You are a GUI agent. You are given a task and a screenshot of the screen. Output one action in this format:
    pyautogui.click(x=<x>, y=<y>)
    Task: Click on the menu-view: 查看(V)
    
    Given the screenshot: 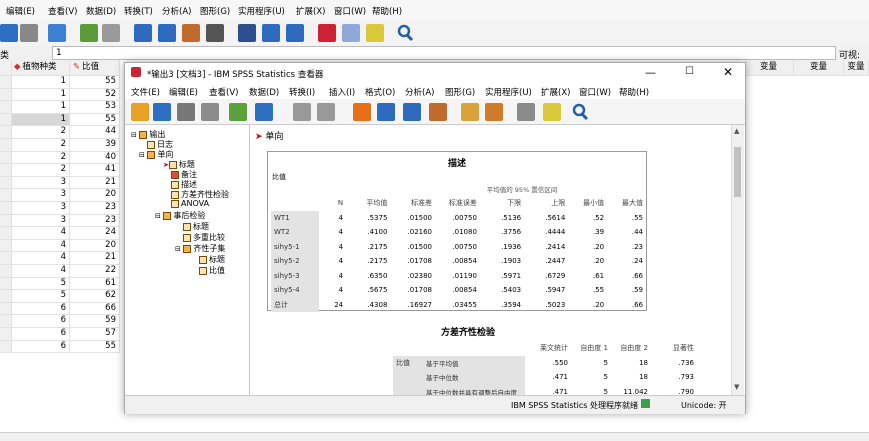 What is the action you would take?
    pyautogui.click(x=223, y=92)
    